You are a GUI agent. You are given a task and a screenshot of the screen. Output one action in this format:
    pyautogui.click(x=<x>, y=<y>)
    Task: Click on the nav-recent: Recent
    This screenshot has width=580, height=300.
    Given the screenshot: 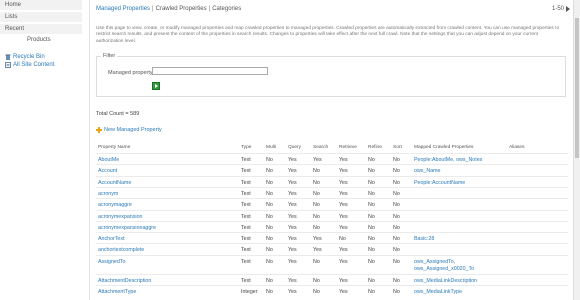 What is the action you would take?
    pyautogui.click(x=41, y=29)
    